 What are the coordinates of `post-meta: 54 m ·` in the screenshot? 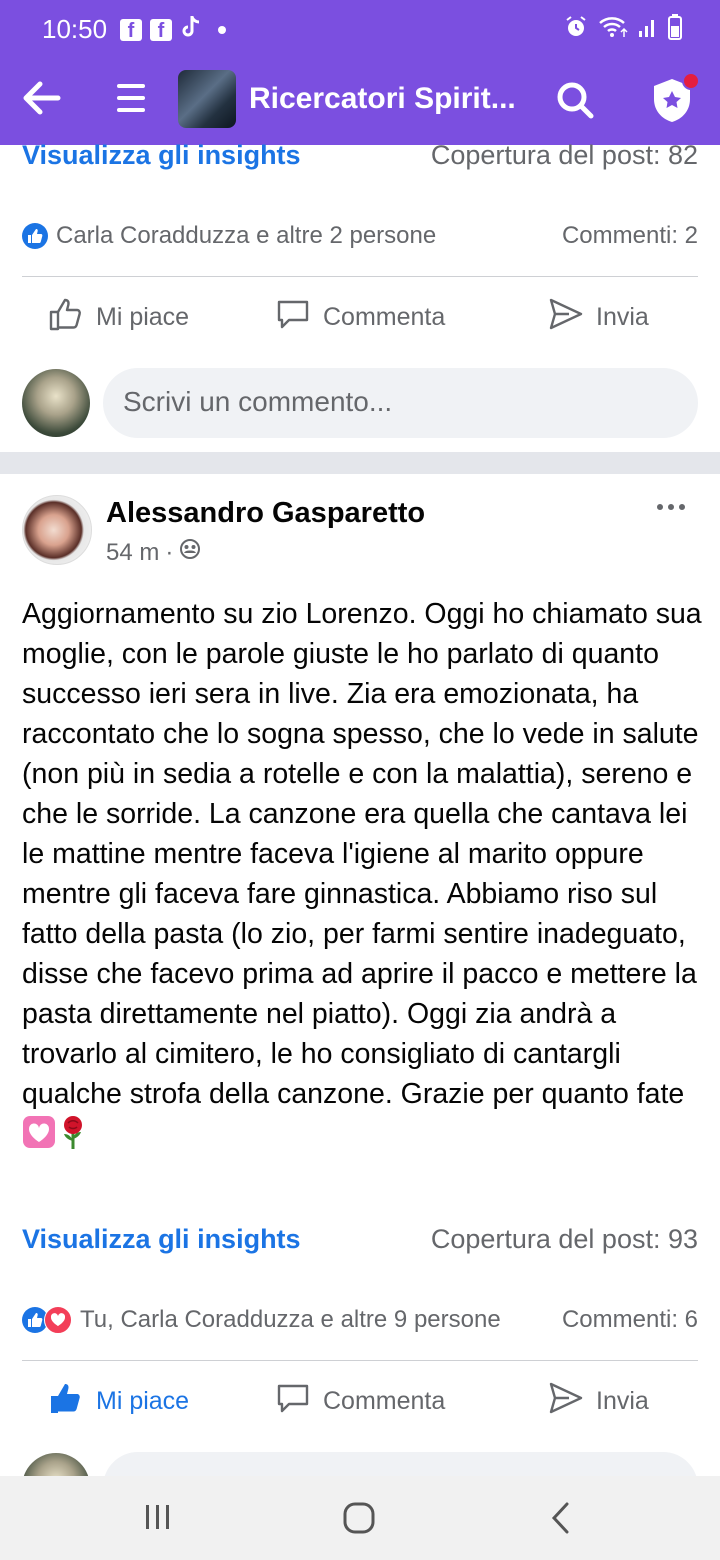 It's located at (153, 552).